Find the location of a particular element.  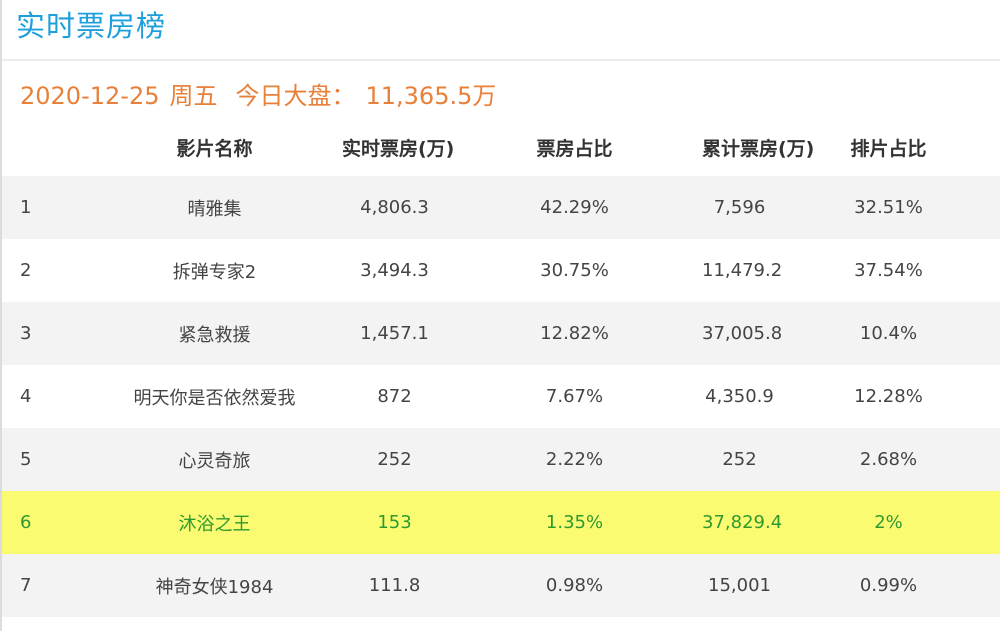

table-row: 3 紧急救援 1,457.1 12.82% 37,005.8 10.4% is located at coordinates (501, 333).